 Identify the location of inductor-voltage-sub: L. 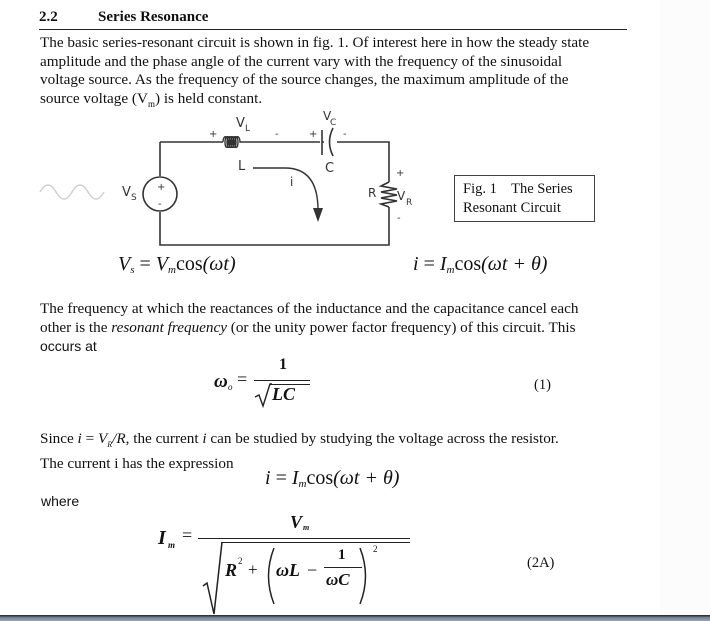
(247, 129).